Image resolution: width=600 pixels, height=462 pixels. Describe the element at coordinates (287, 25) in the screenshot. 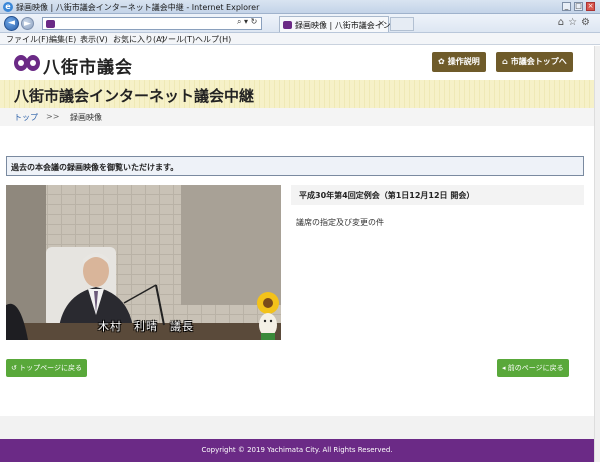

I see `tab-favicon` at that location.